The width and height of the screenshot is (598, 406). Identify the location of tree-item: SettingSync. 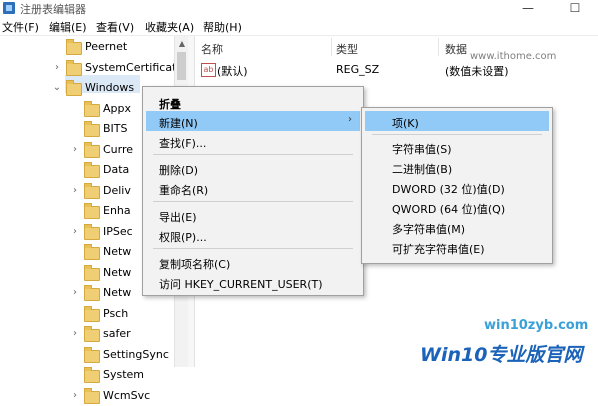
(87, 355).